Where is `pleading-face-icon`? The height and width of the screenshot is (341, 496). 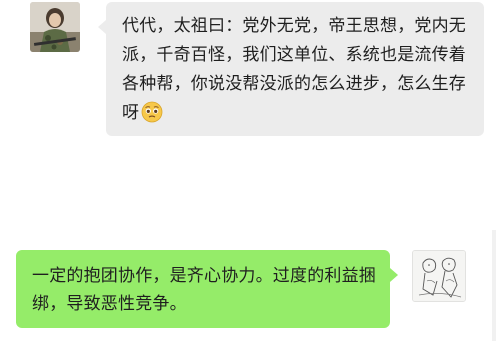 pleading-face-icon is located at coordinates (152, 117).